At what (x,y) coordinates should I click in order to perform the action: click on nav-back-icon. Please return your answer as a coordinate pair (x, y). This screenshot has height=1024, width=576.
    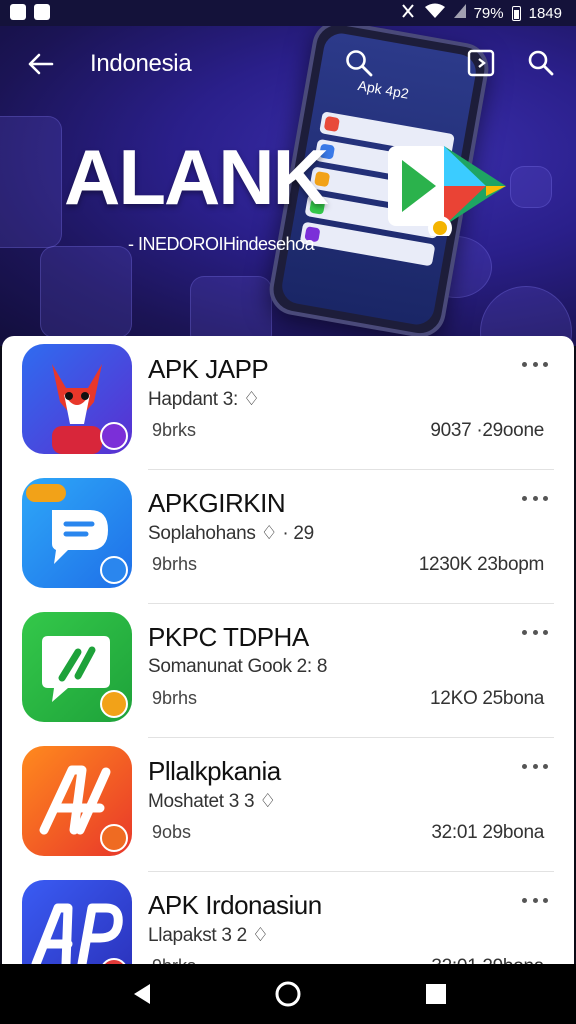
    Looking at the image, I should click on (142, 994).